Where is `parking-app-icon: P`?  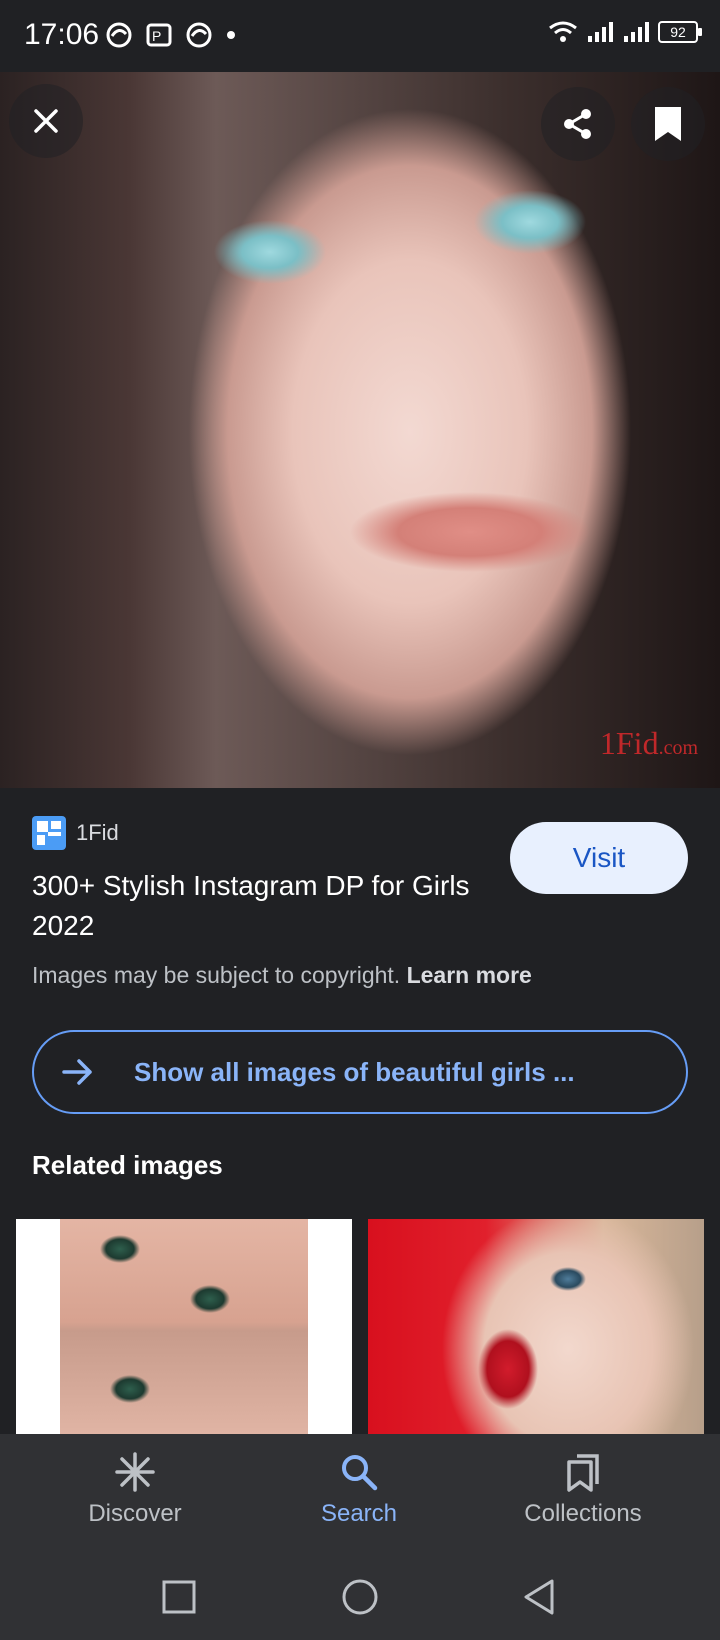
parking-app-icon: P is located at coordinates (159, 35).